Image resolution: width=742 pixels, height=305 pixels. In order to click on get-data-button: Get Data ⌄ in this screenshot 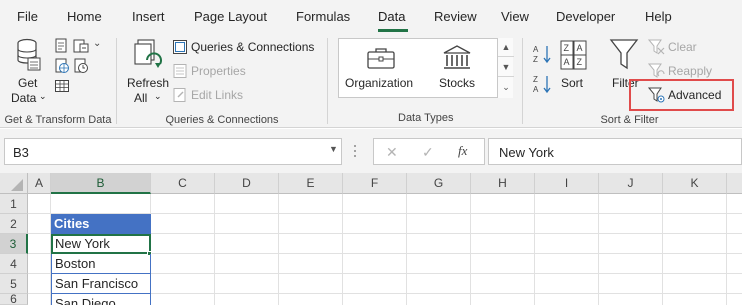, I will do `click(29, 71)`.